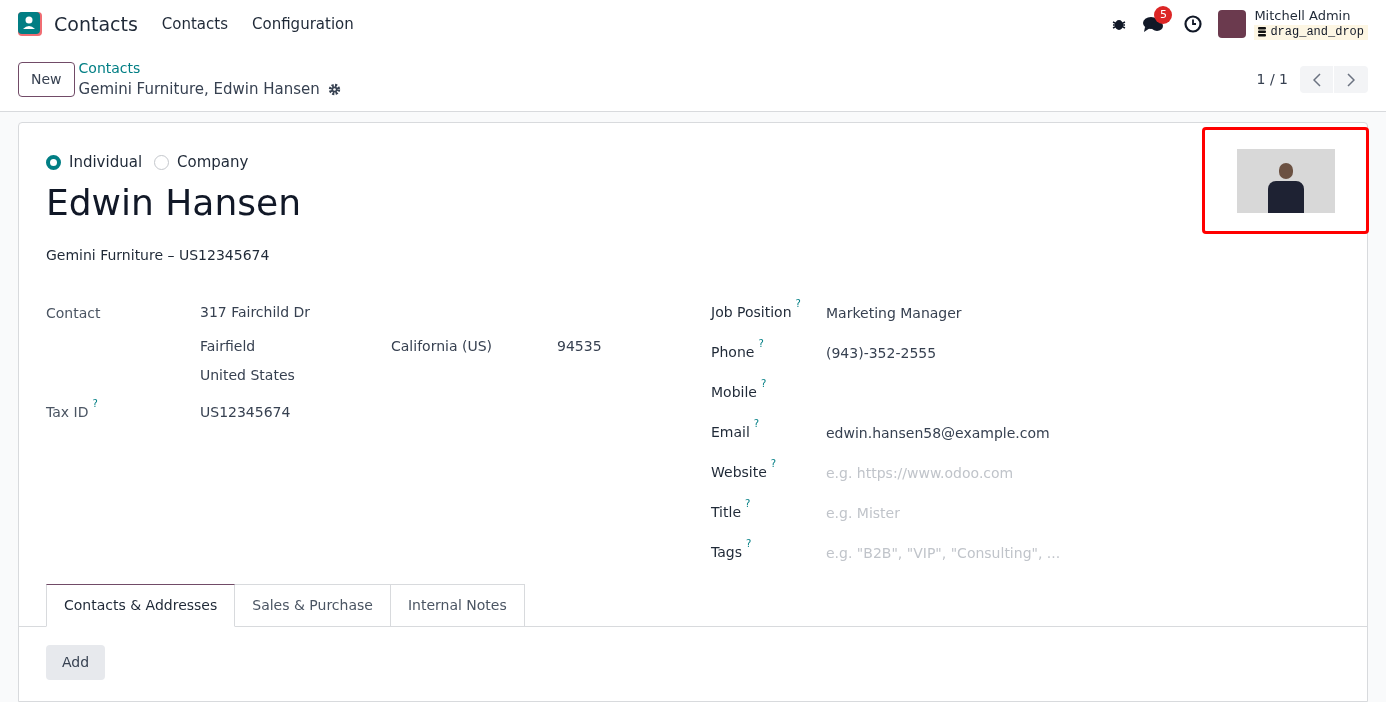 This screenshot has width=1386, height=702. I want to click on field-value: Marketing Manager, so click(894, 321).